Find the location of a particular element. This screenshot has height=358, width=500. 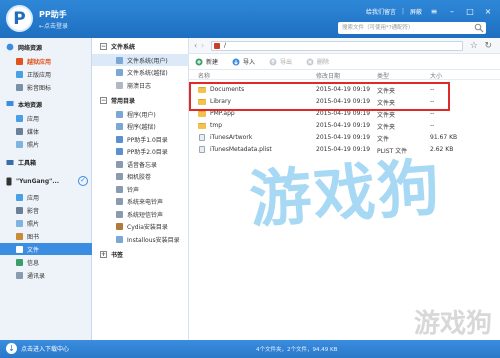

menu-icon: ≡ is located at coordinates (434, 11).